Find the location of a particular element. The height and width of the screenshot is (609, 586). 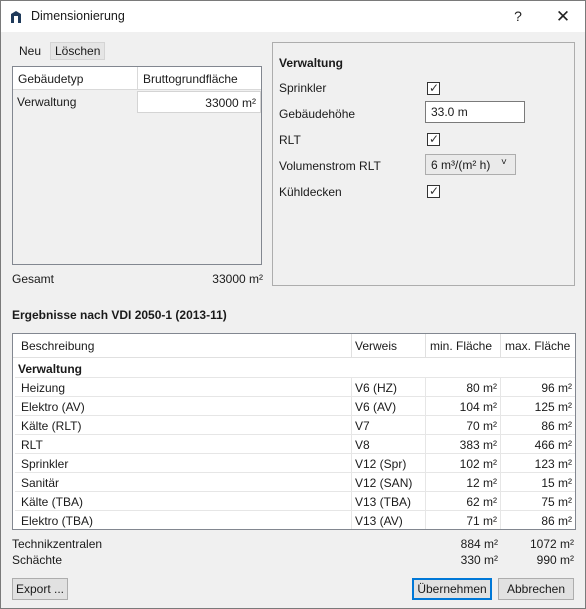

row-max-area: 466 m² is located at coordinates (537, 443).